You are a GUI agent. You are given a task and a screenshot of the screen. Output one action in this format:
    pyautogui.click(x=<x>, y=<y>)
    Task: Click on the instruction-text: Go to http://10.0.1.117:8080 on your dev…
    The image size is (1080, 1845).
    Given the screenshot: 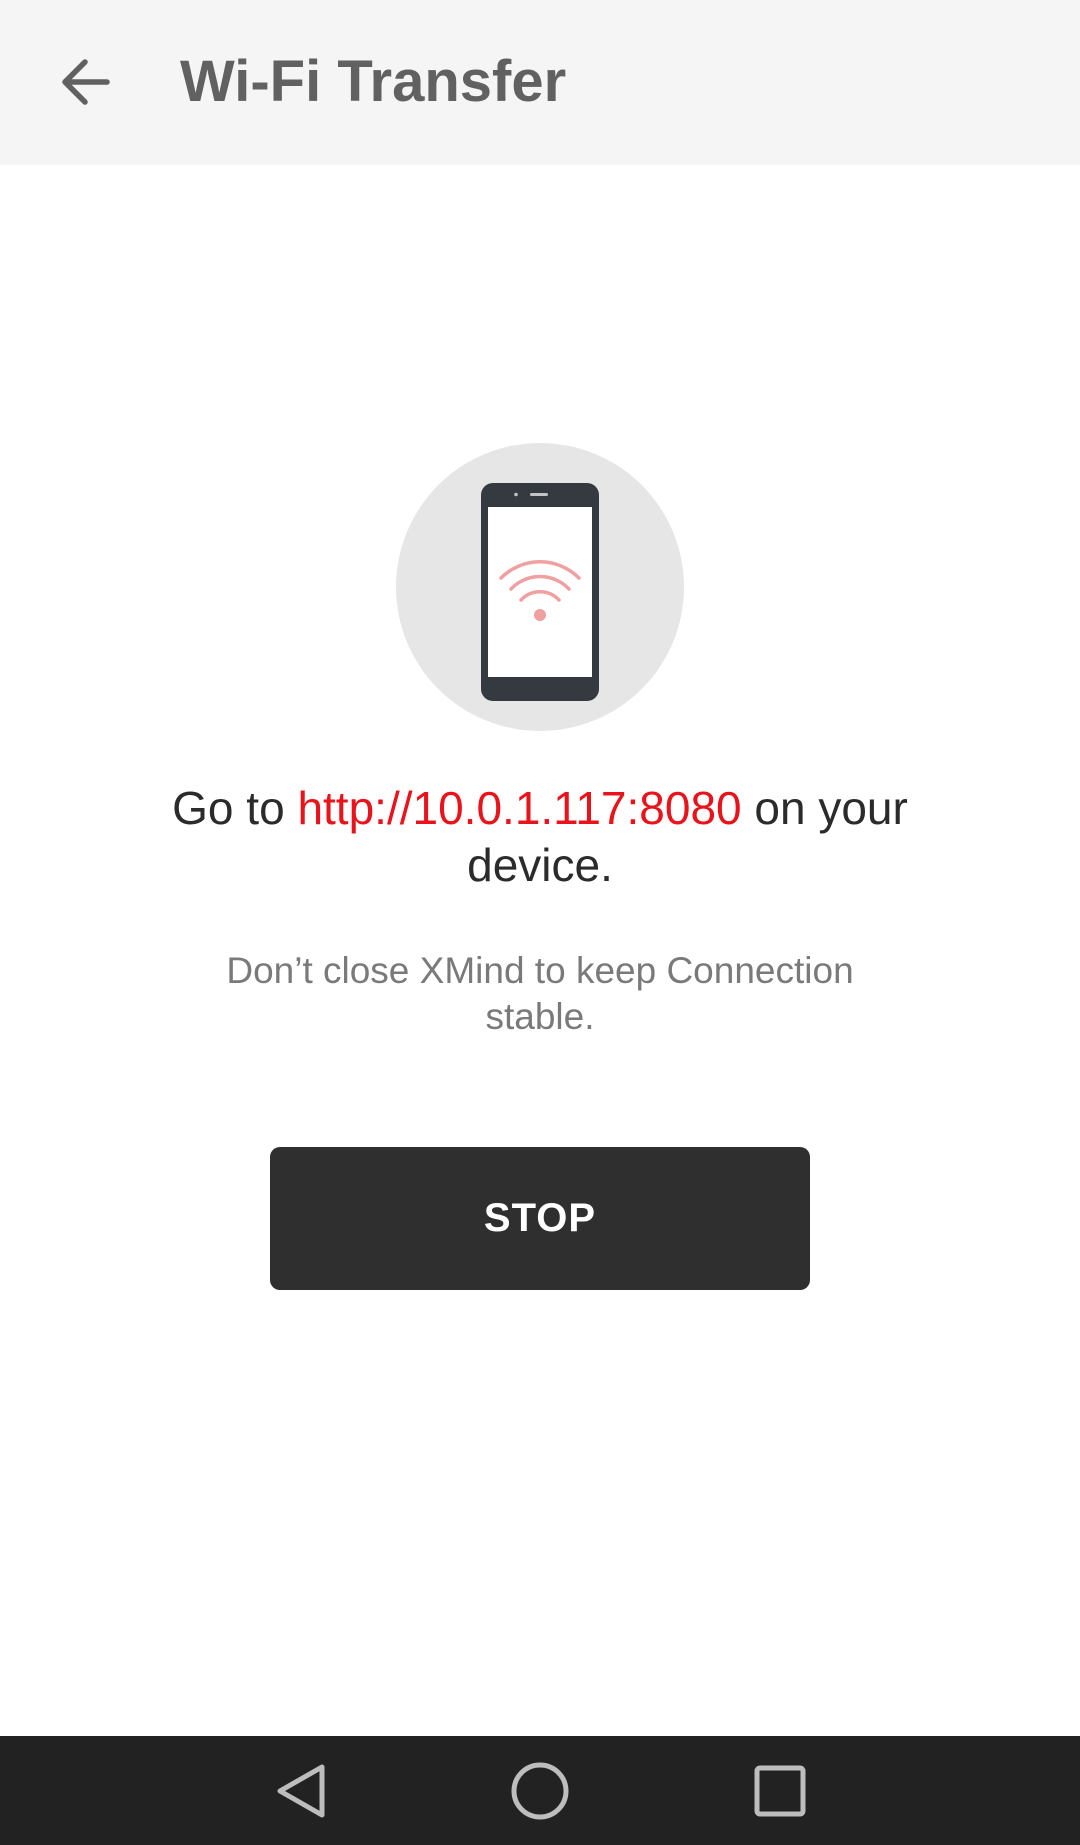 What is the action you would take?
    pyautogui.click(x=540, y=837)
    